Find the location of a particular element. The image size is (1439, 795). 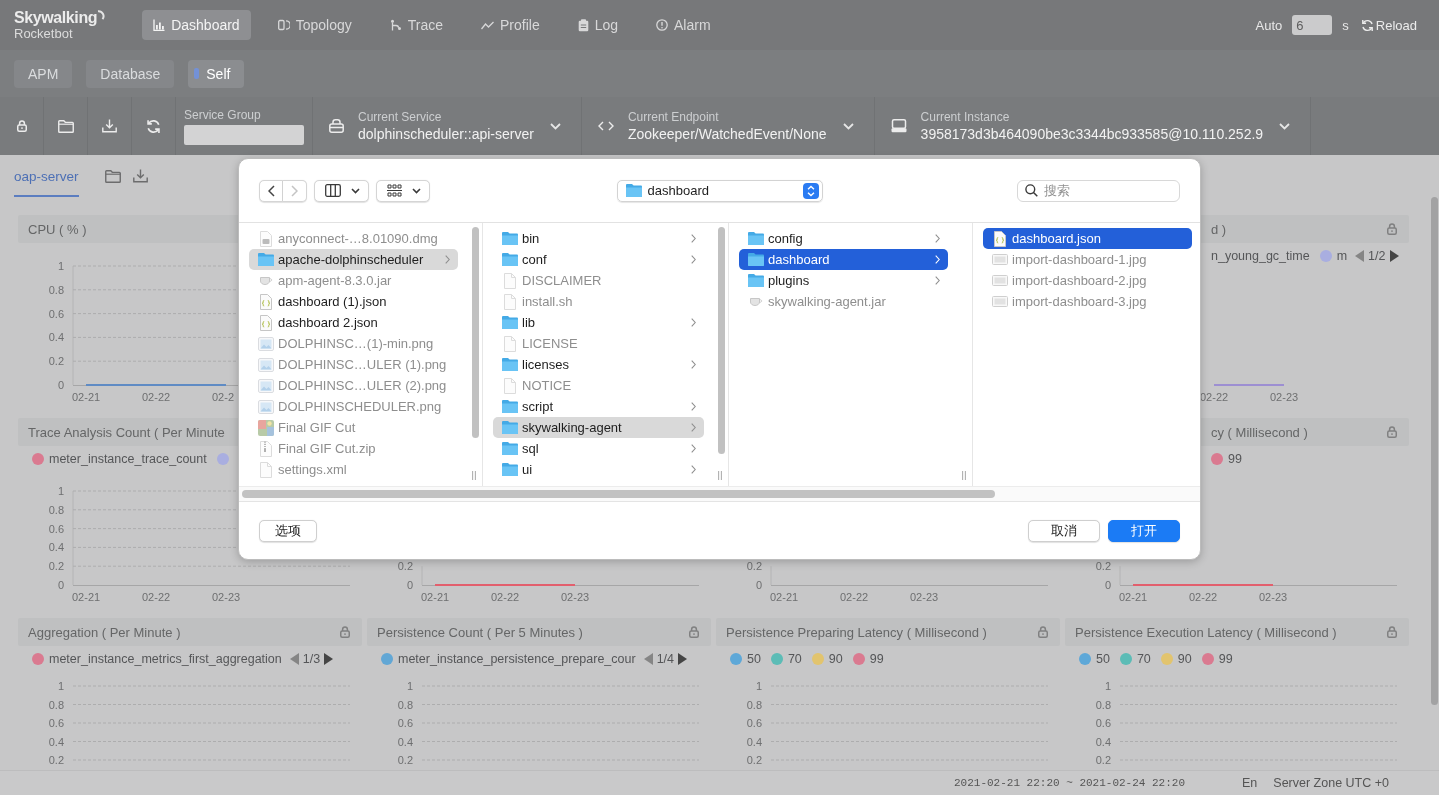

axis-label: 02-2 is located at coordinates (223, 397).